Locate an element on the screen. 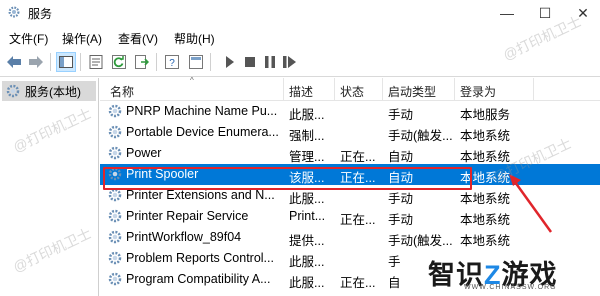  column-header-description: 描述 is located at coordinates (301, 91).